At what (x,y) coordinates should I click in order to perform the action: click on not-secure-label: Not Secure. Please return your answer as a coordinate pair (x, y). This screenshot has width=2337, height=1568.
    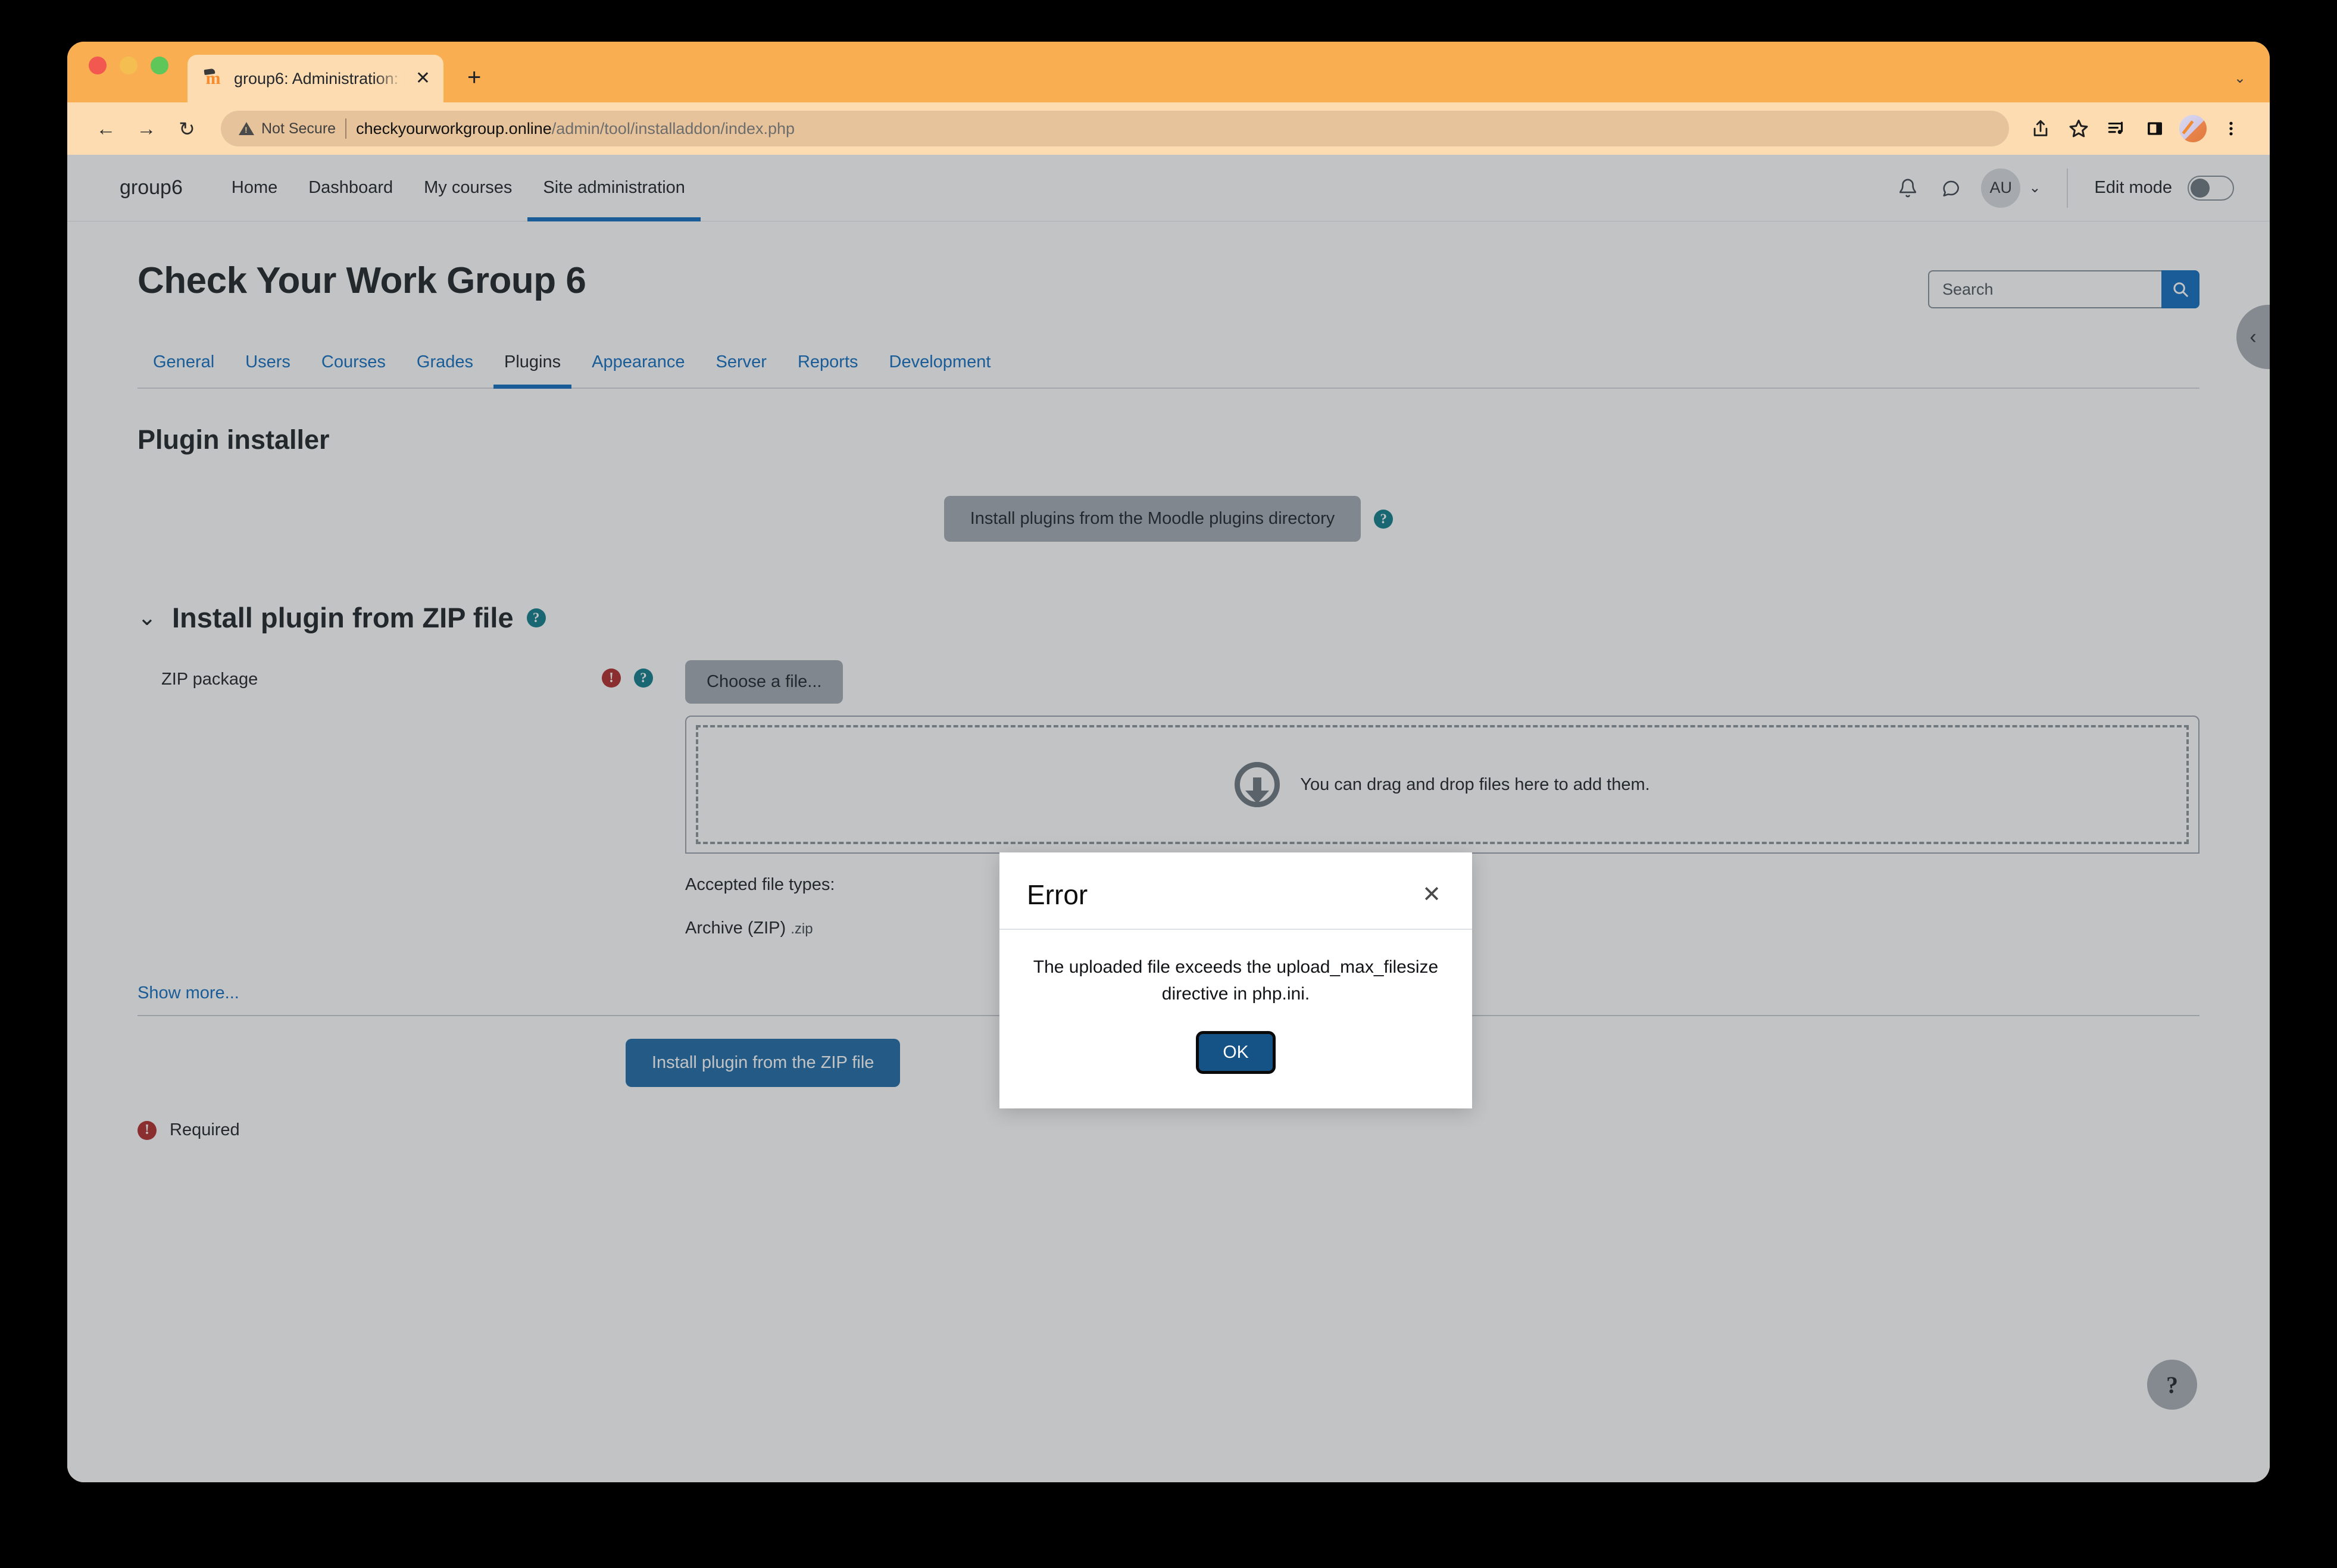
    Looking at the image, I should click on (299, 128).